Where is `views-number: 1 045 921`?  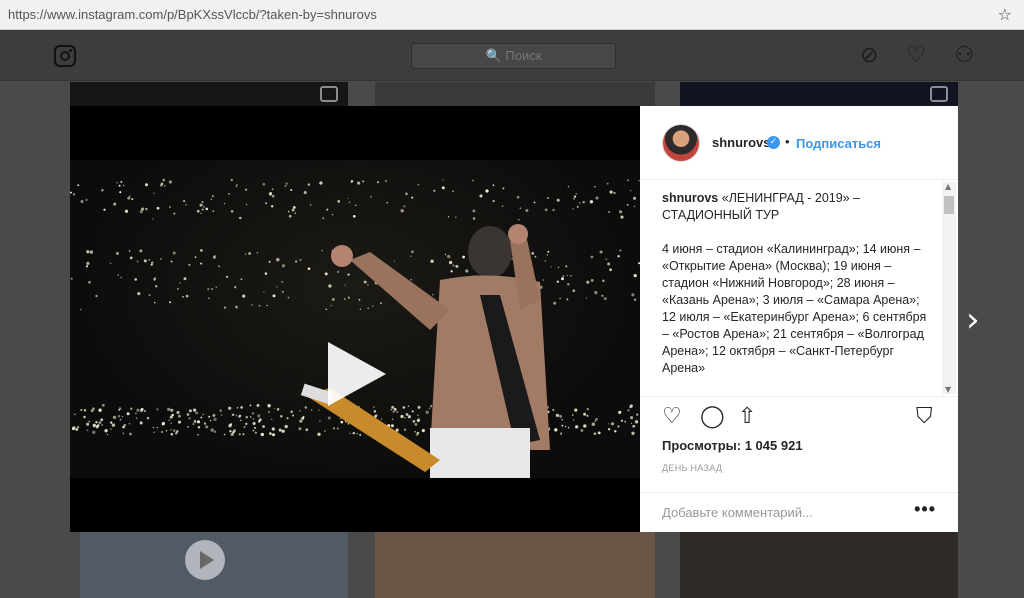 views-number: 1 045 921 is located at coordinates (773, 445).